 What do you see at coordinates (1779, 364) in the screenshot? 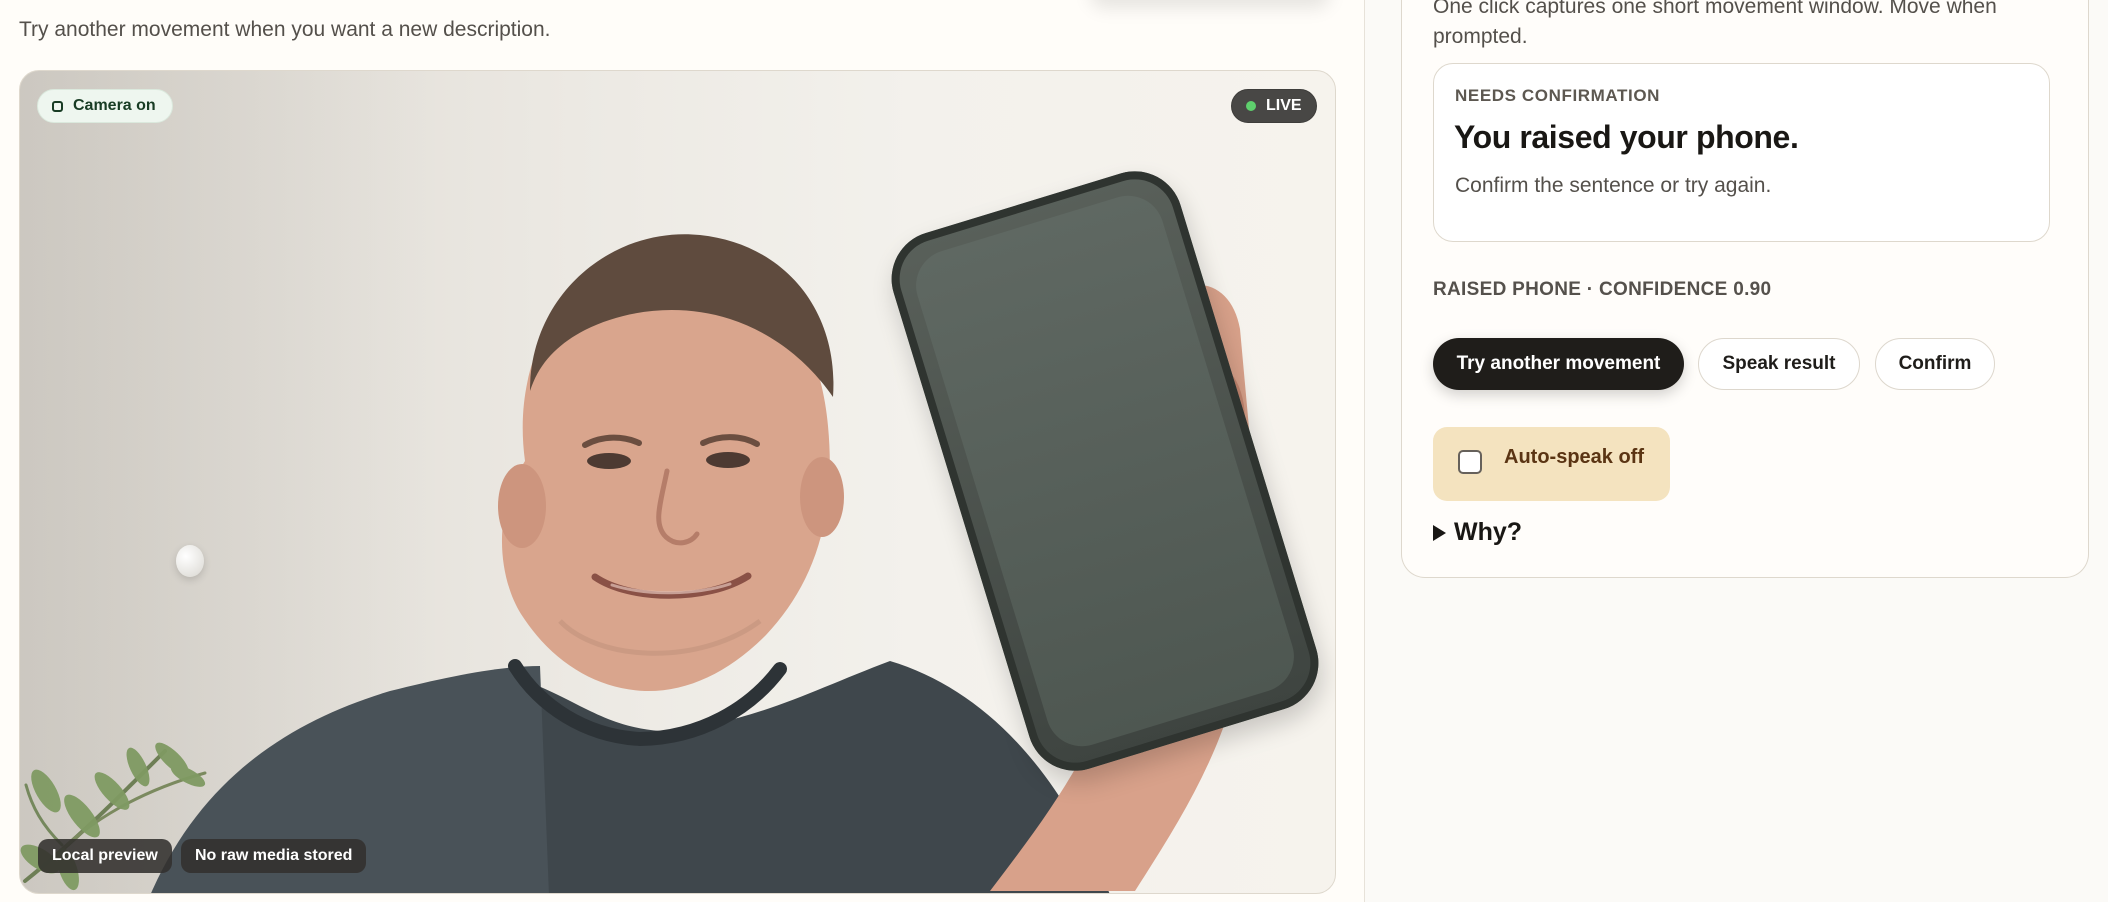
I see `speak-result-button: Speak result` at bounding box center [1779, 364].